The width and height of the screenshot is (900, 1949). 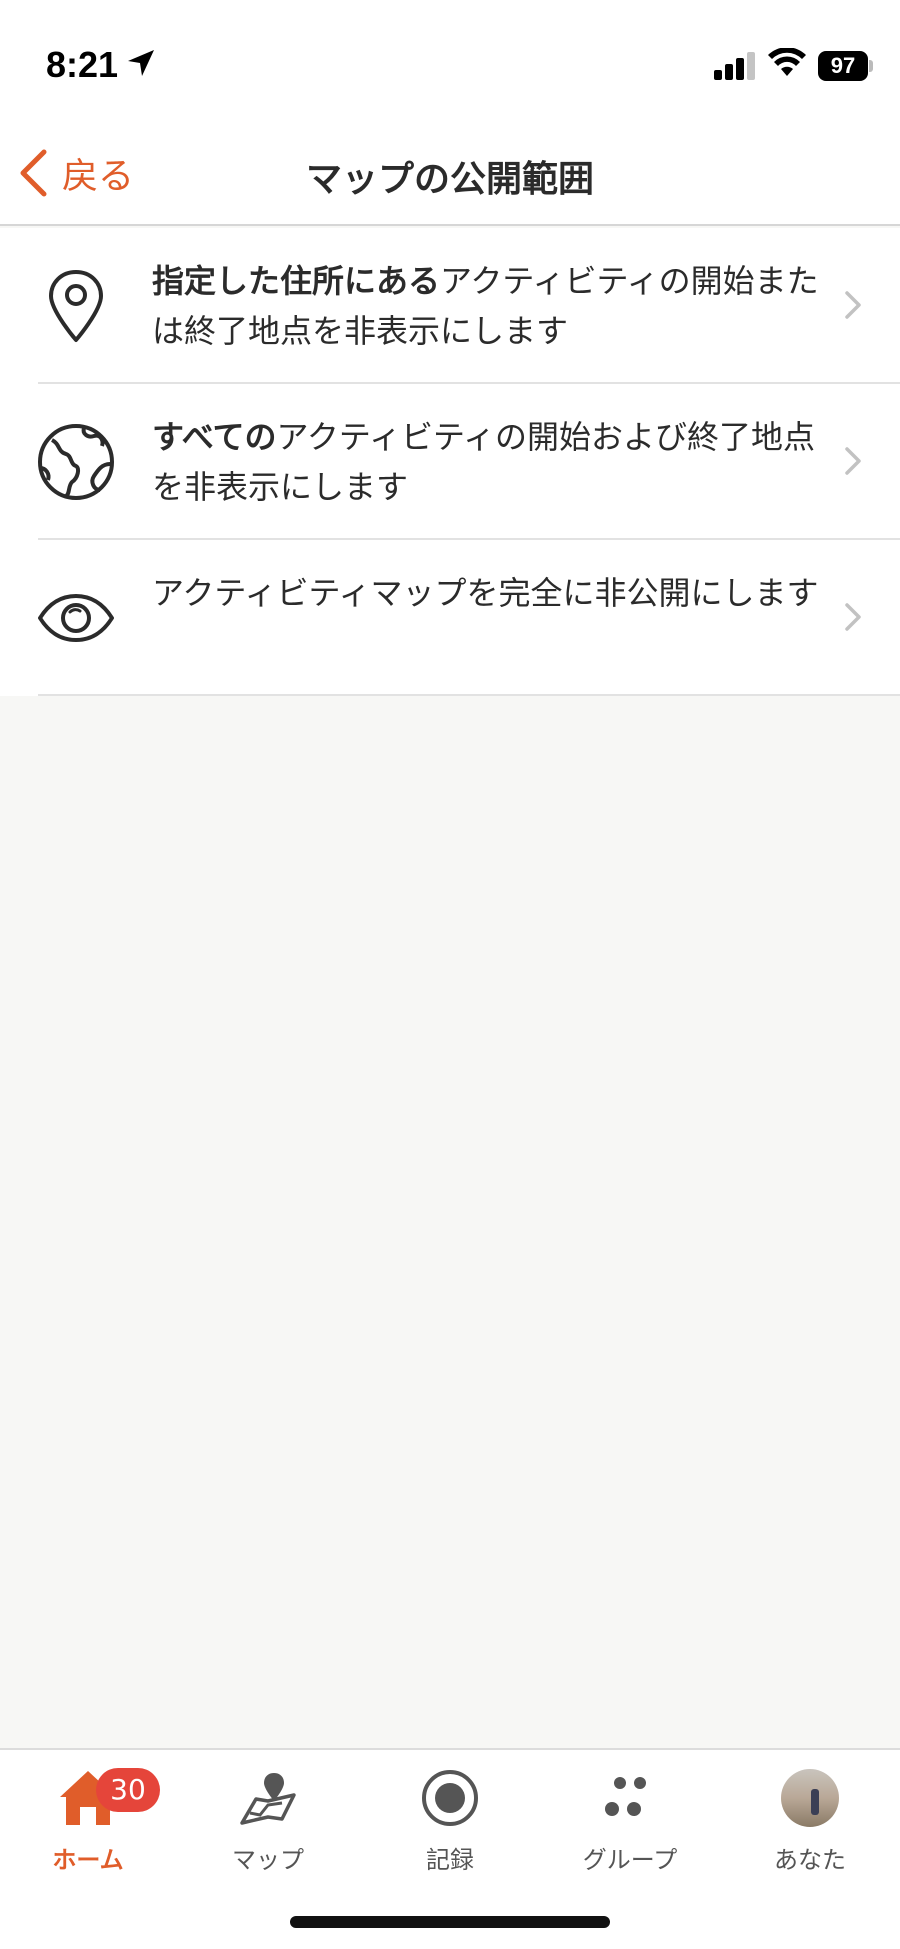 What do you see at coordinates (128, 1790) in the screenshot?
I see `notification-badge: 30` at bounding box center [128, 1790].